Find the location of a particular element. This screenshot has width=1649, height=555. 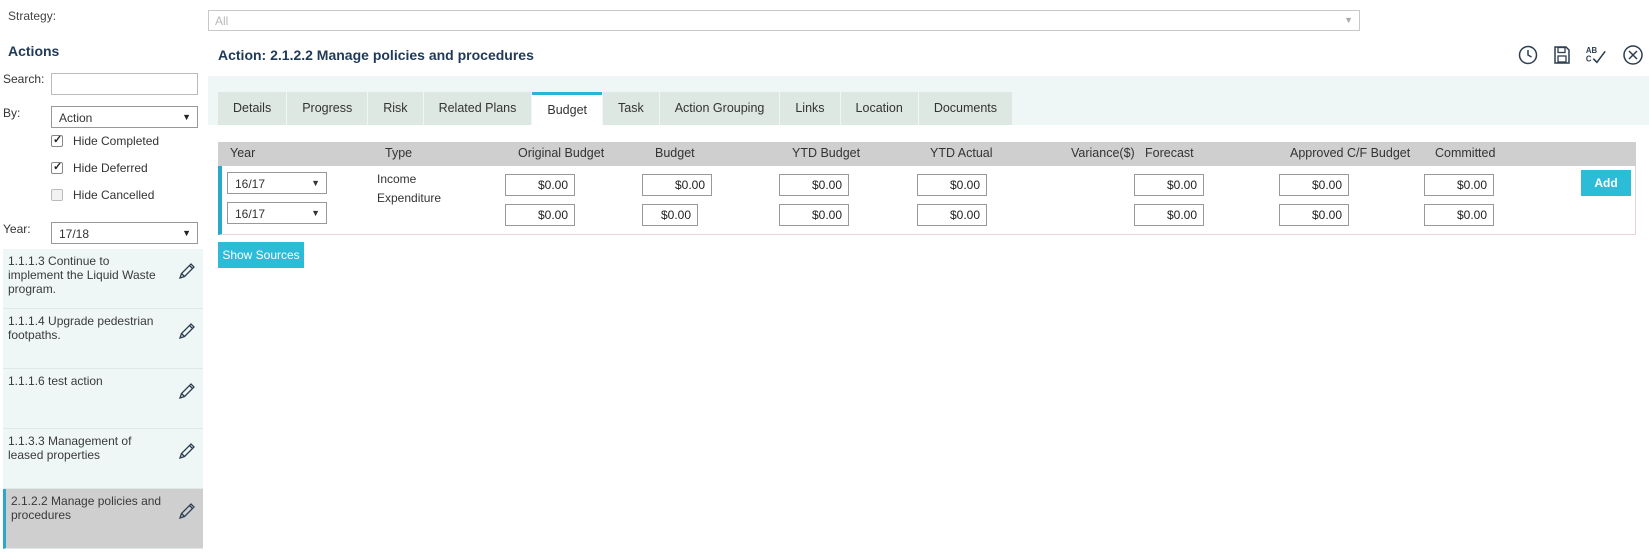

strategy-label: Strategy: is located at coordinates (32, 16).